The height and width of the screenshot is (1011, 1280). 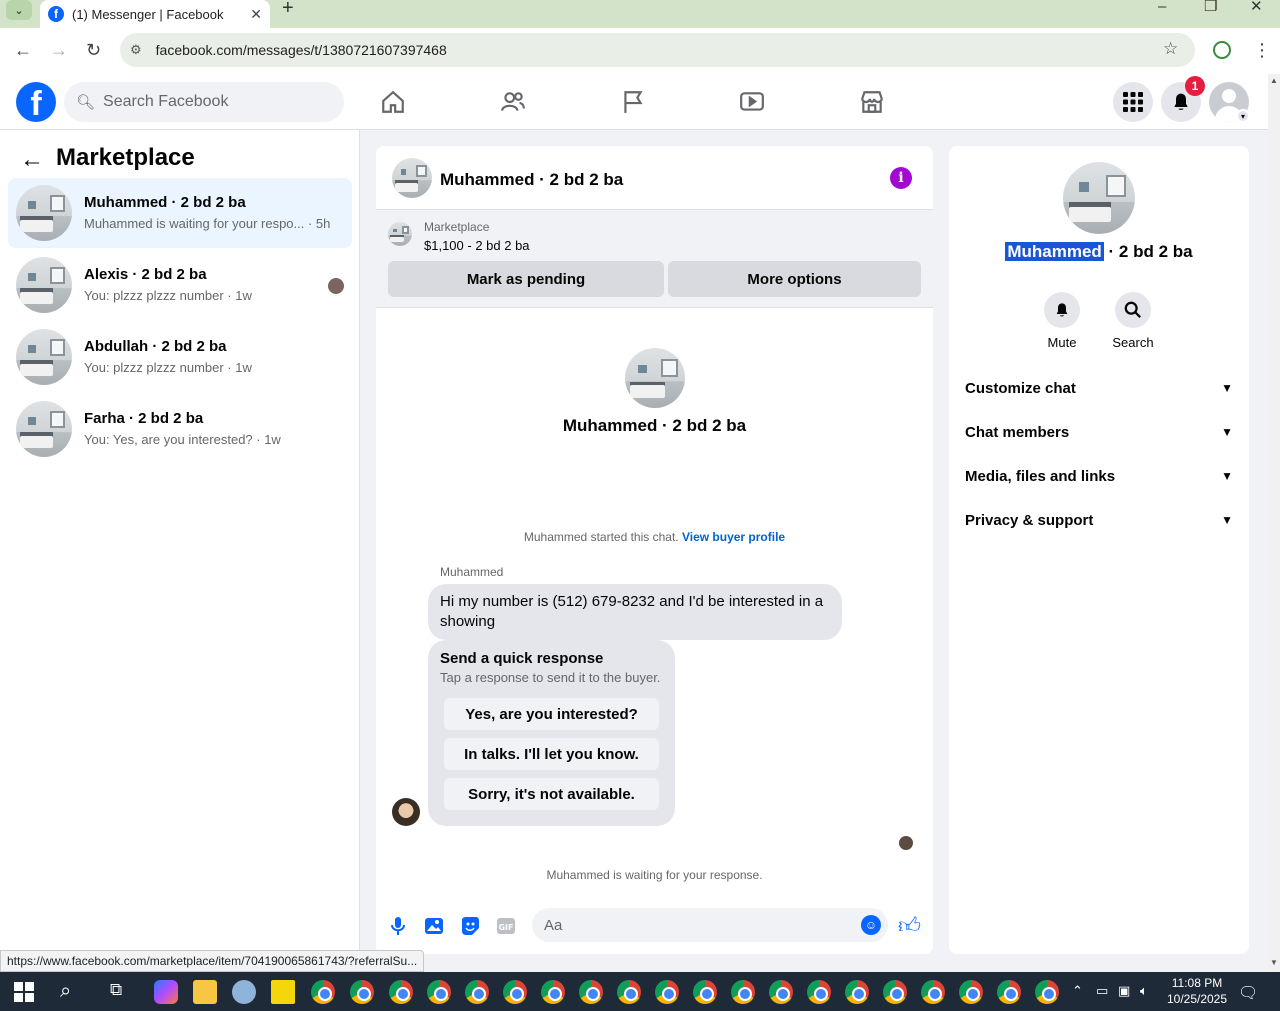 I want to click on pages-flag-nav-icon, so click(x=633, y=102).